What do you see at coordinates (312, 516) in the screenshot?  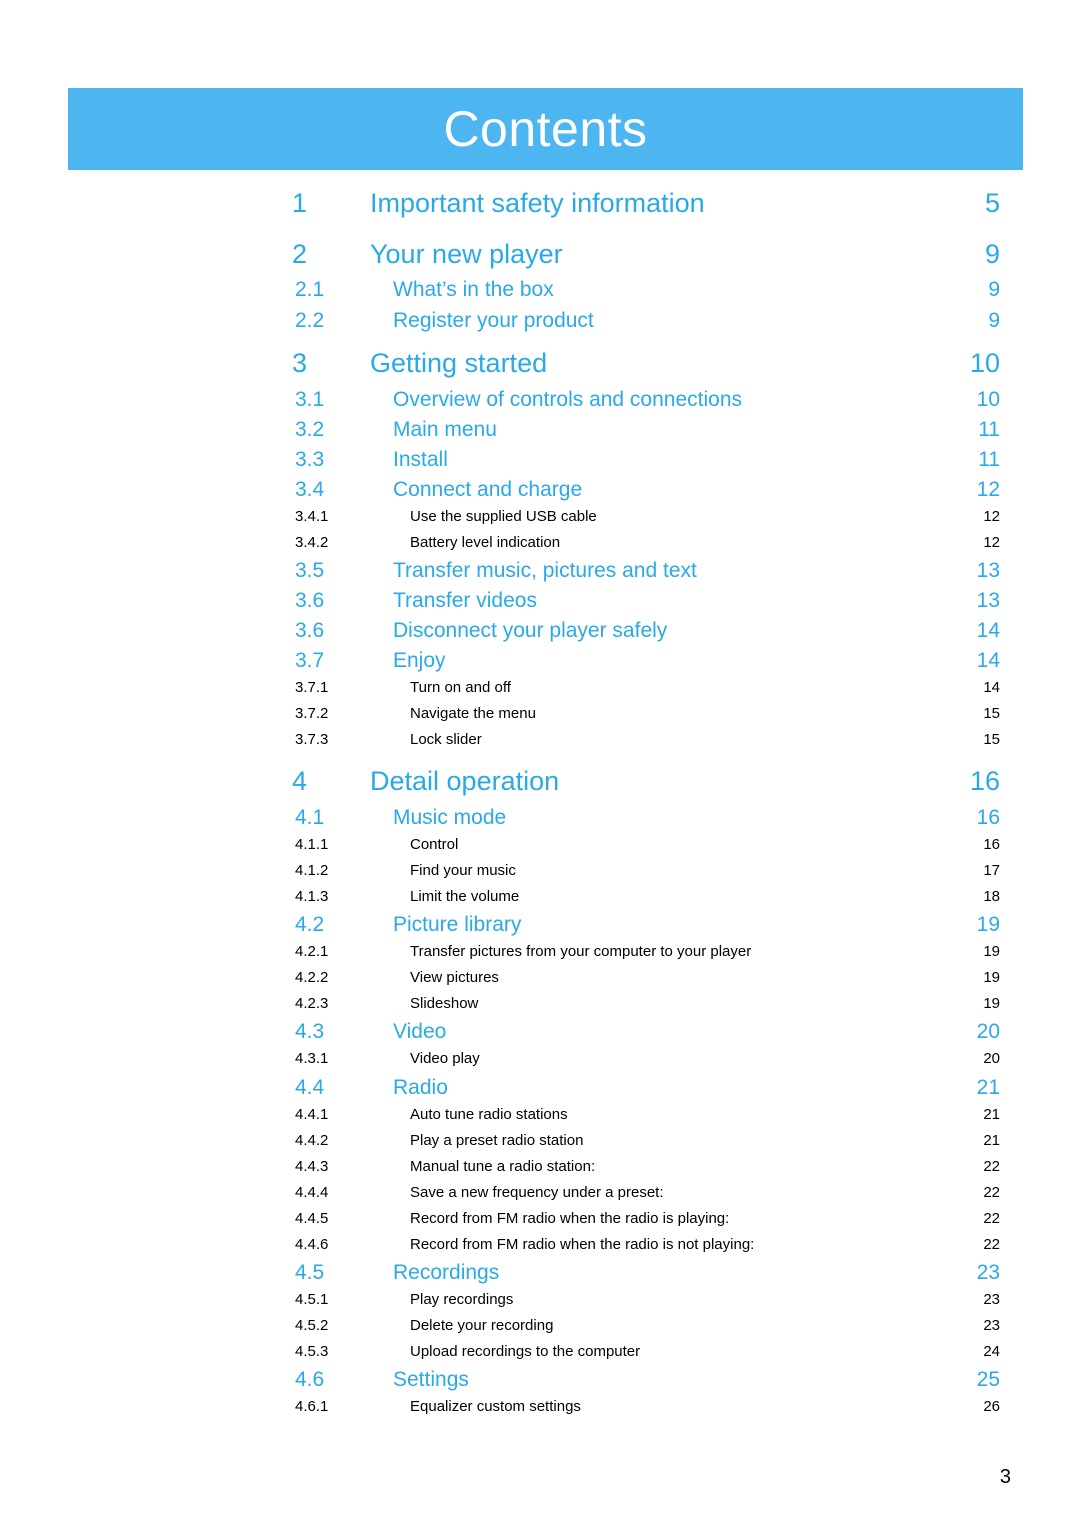 I see `toc-entry-number: 3.4.1` at bounding box center [312, 516].